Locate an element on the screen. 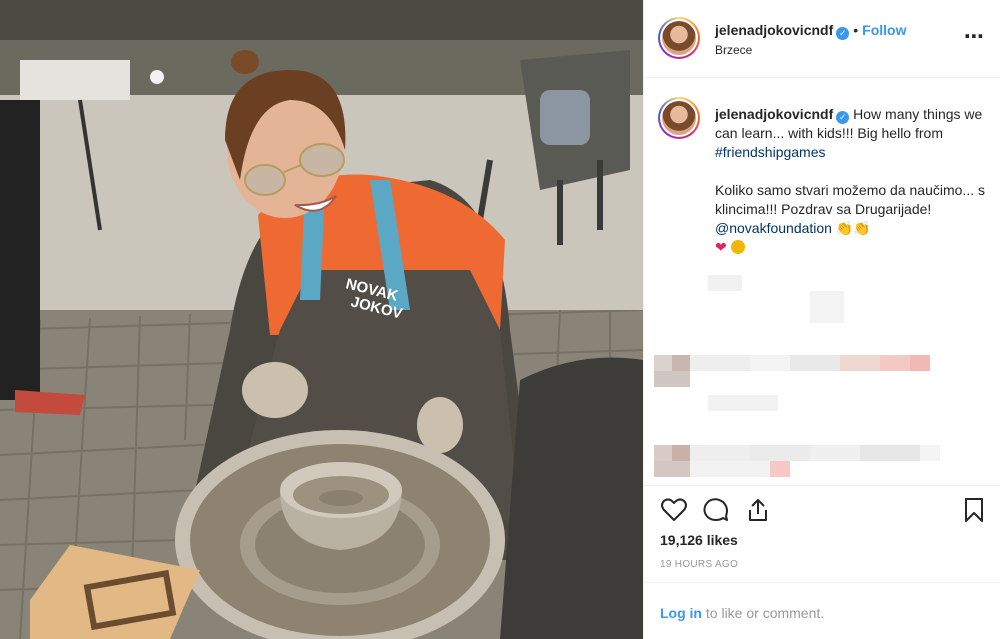 The image size is (1000, 639). hashtag-link: #friendshipgames is located at coordinates (770, 152).